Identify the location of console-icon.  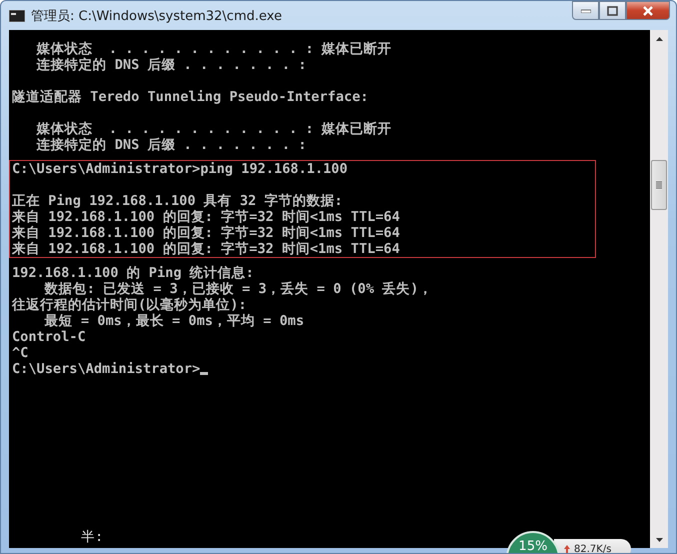
(17, 16).